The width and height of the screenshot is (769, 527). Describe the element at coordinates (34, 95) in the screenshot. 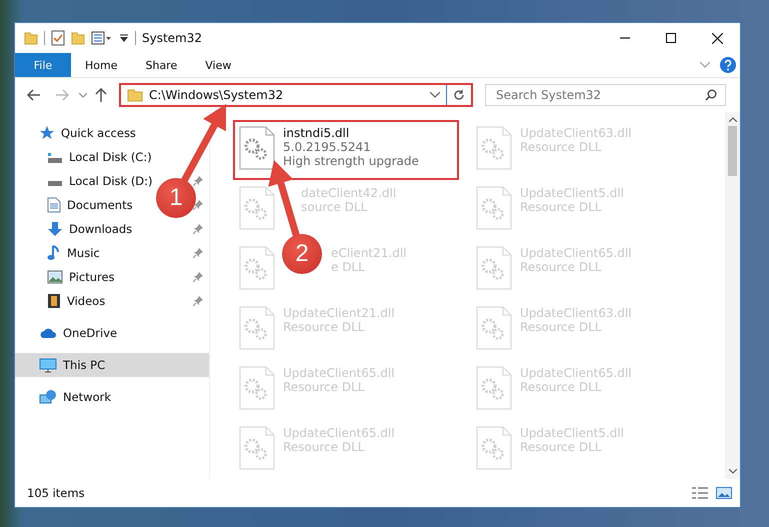

I see `back-arrow-icon` at that location.